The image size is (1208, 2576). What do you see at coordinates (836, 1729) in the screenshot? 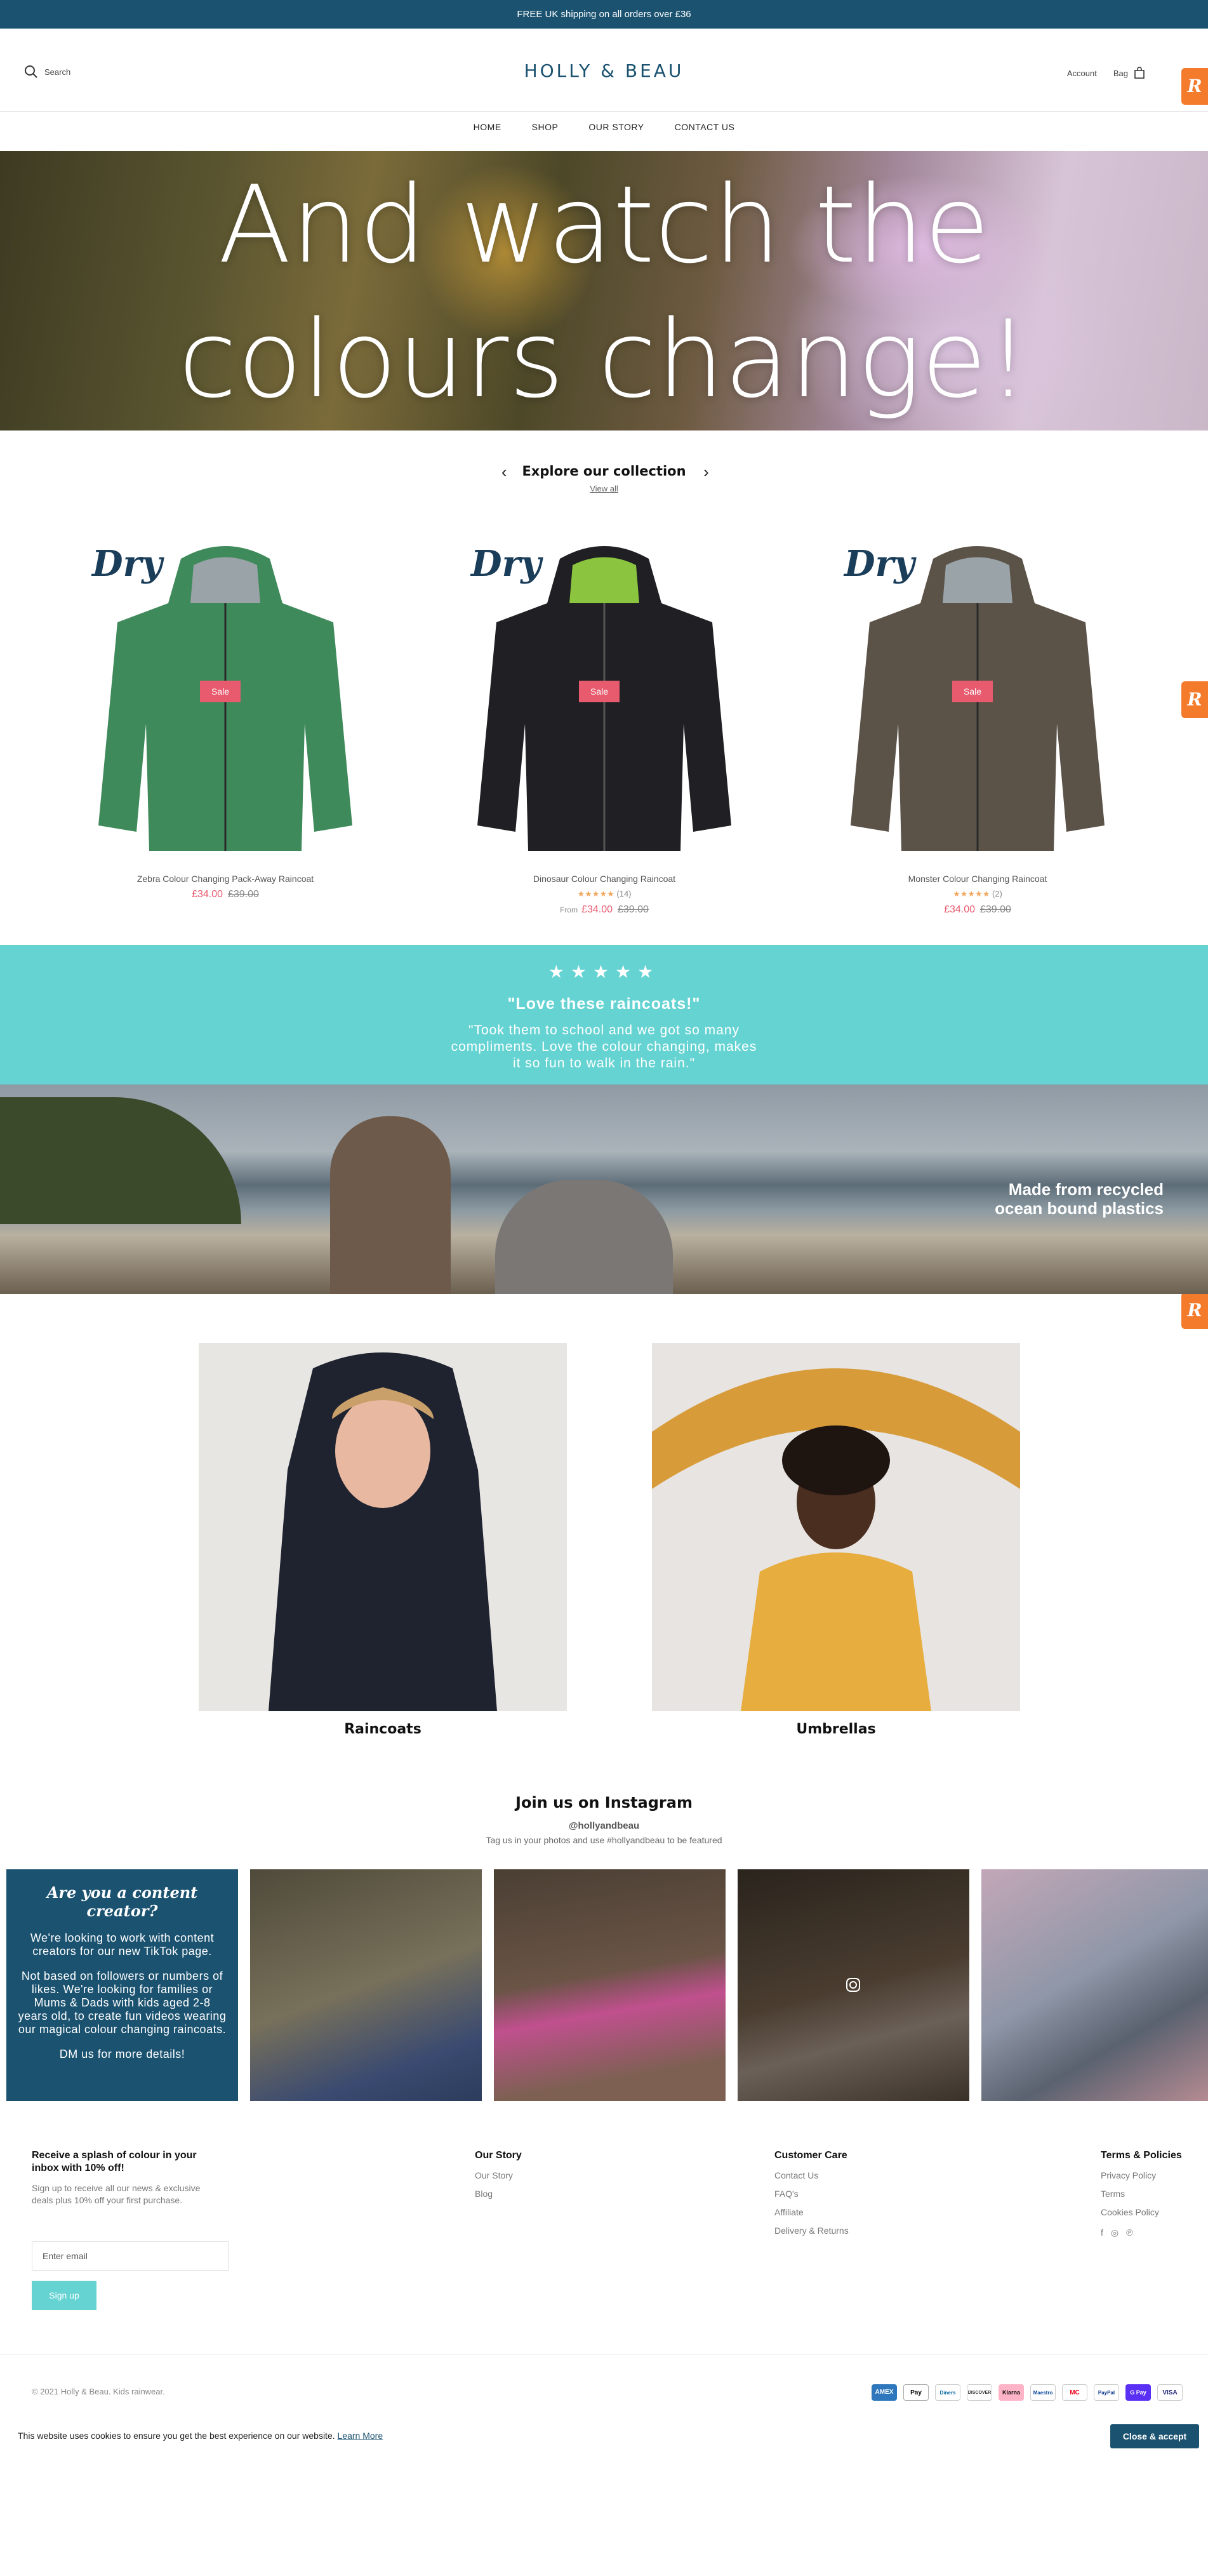
I see `category-label: Umbrellas` at bounding box center [836, 1729].